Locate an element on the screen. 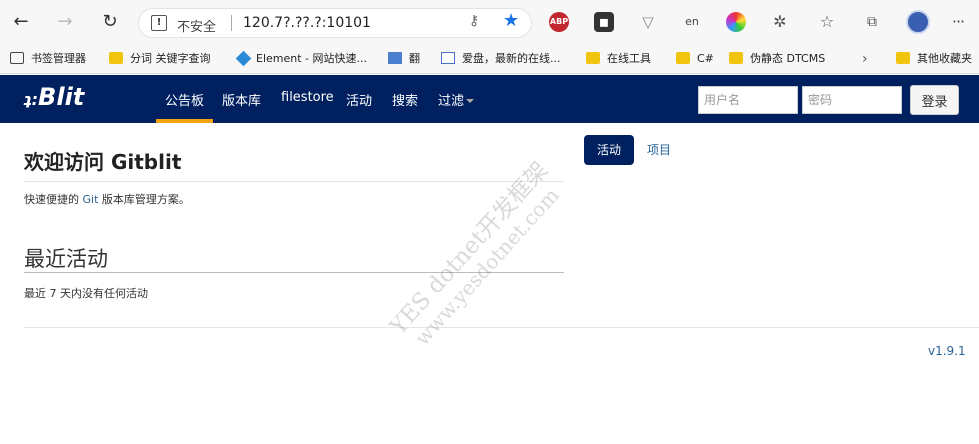  recent-activity-title: 最近活动 is located at coordinates (66, 259).